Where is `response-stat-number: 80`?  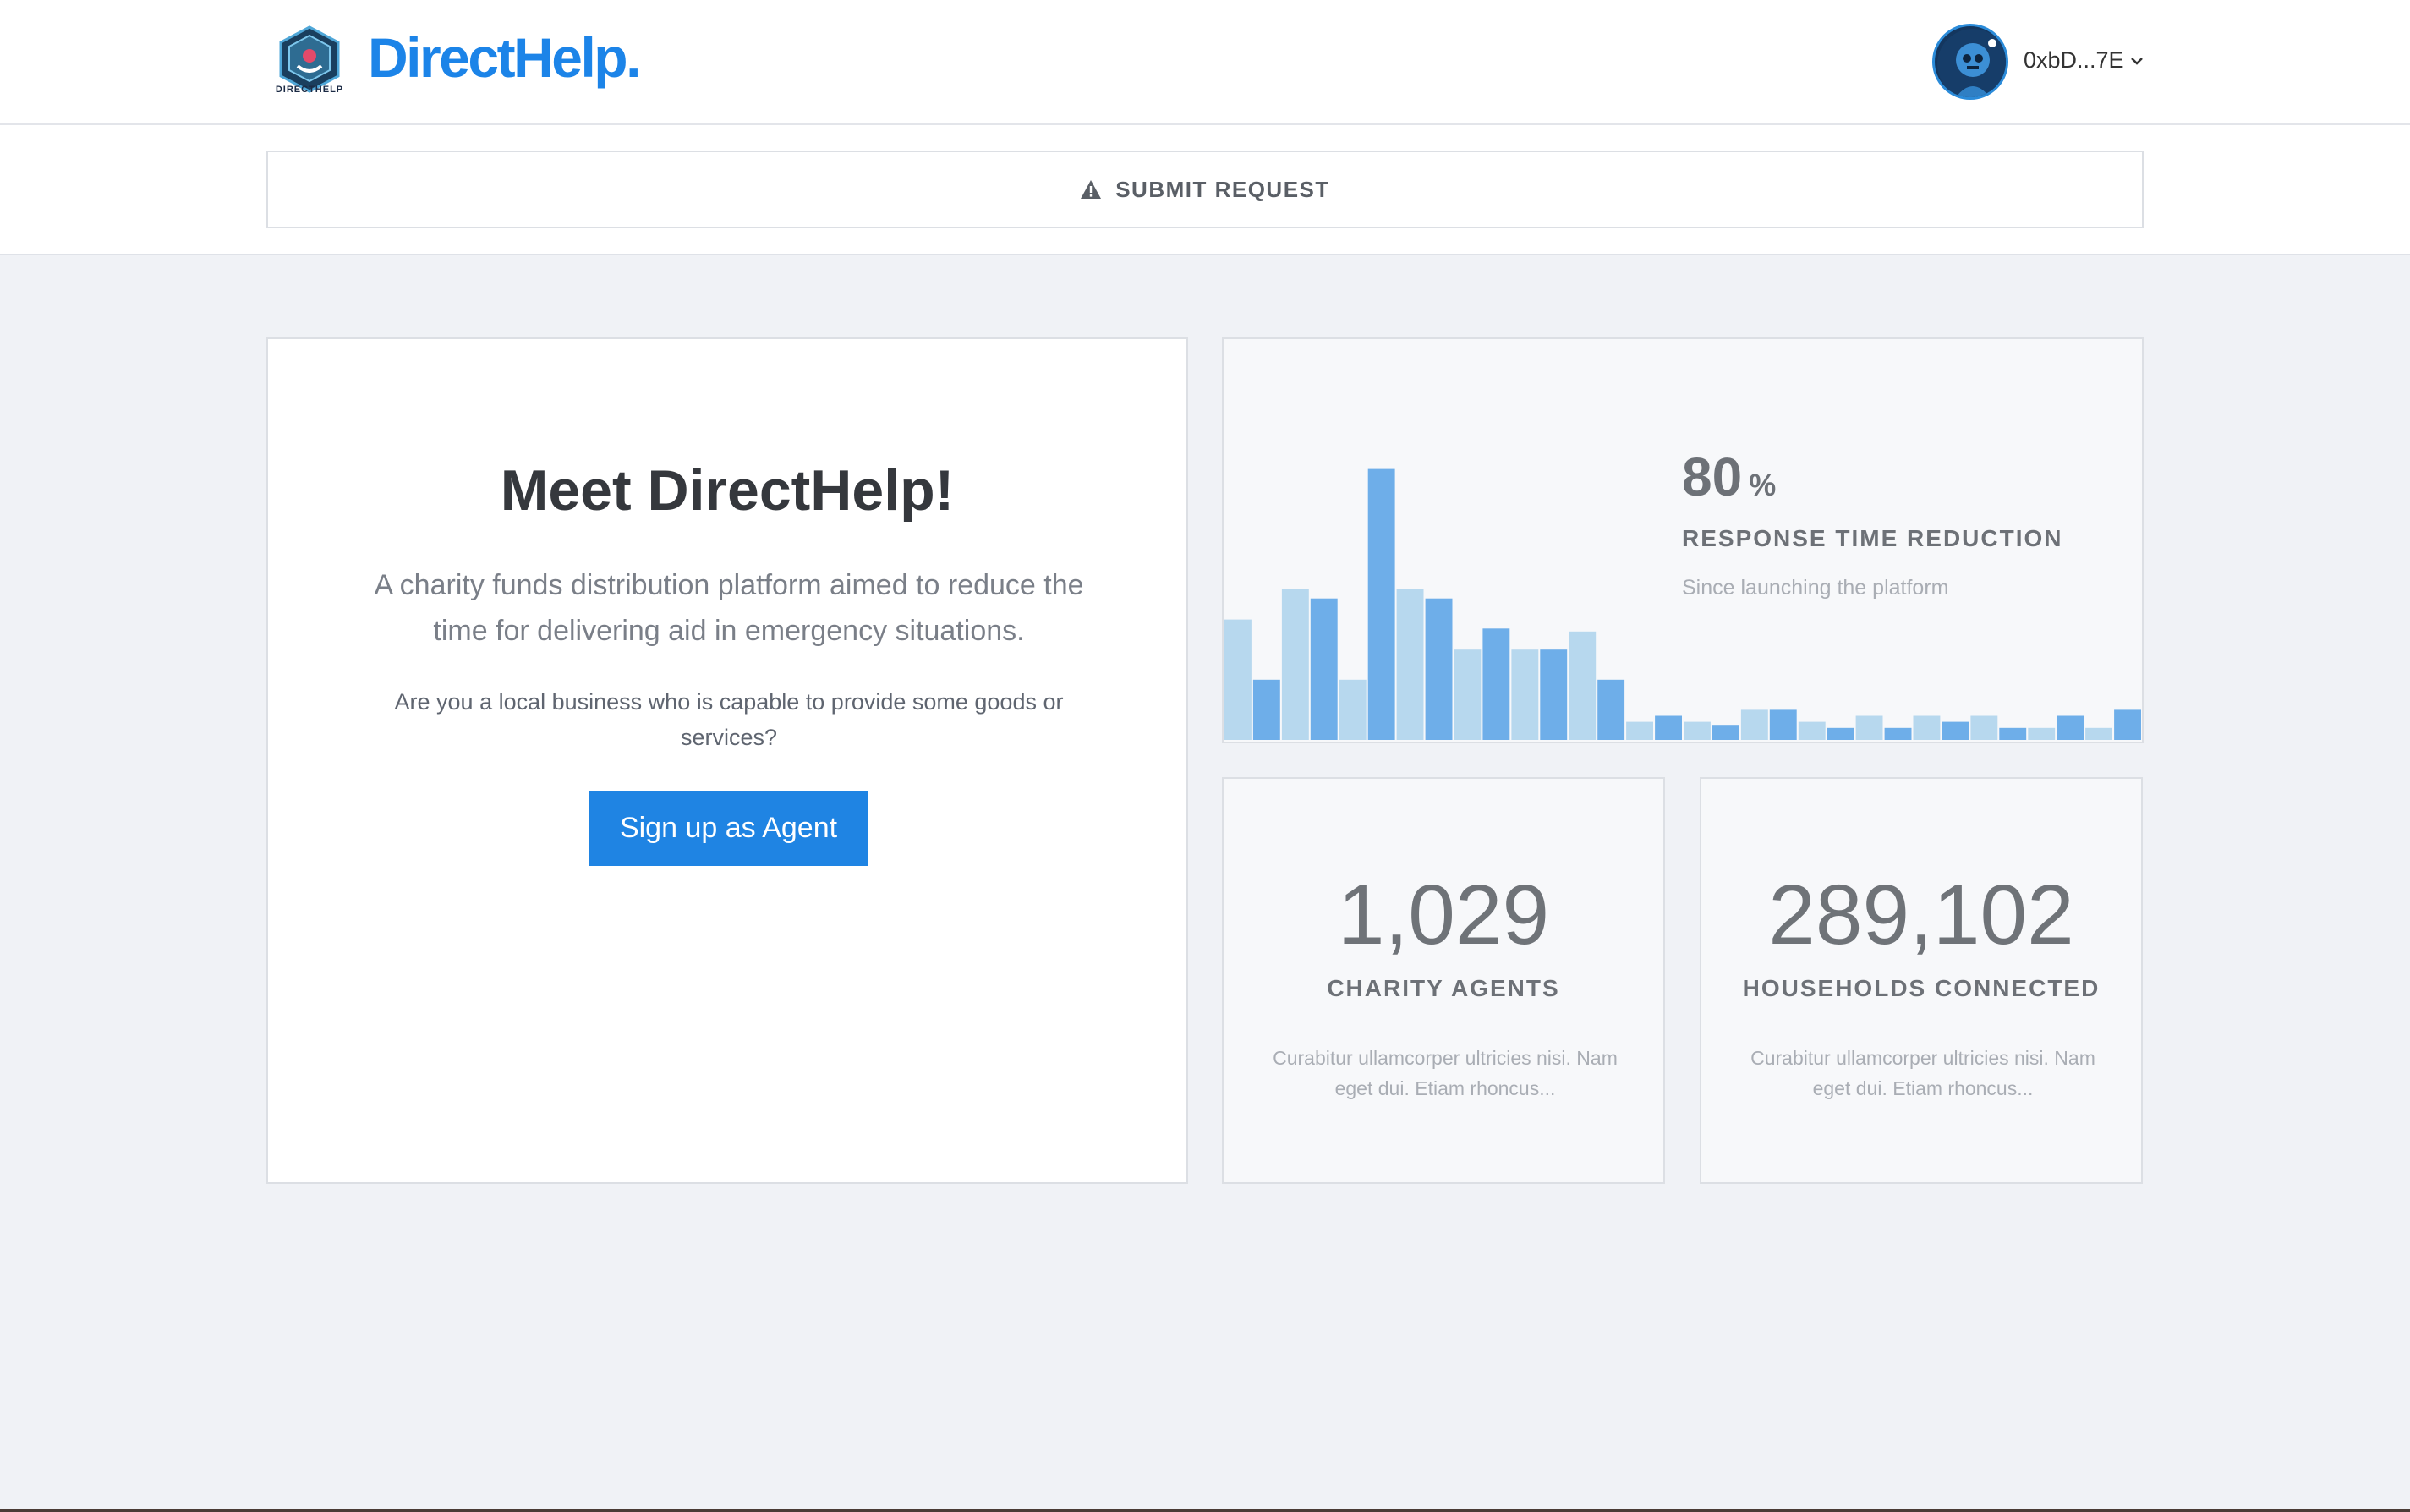 response-stat-number: 80 is located at coordinates (1712, 477).